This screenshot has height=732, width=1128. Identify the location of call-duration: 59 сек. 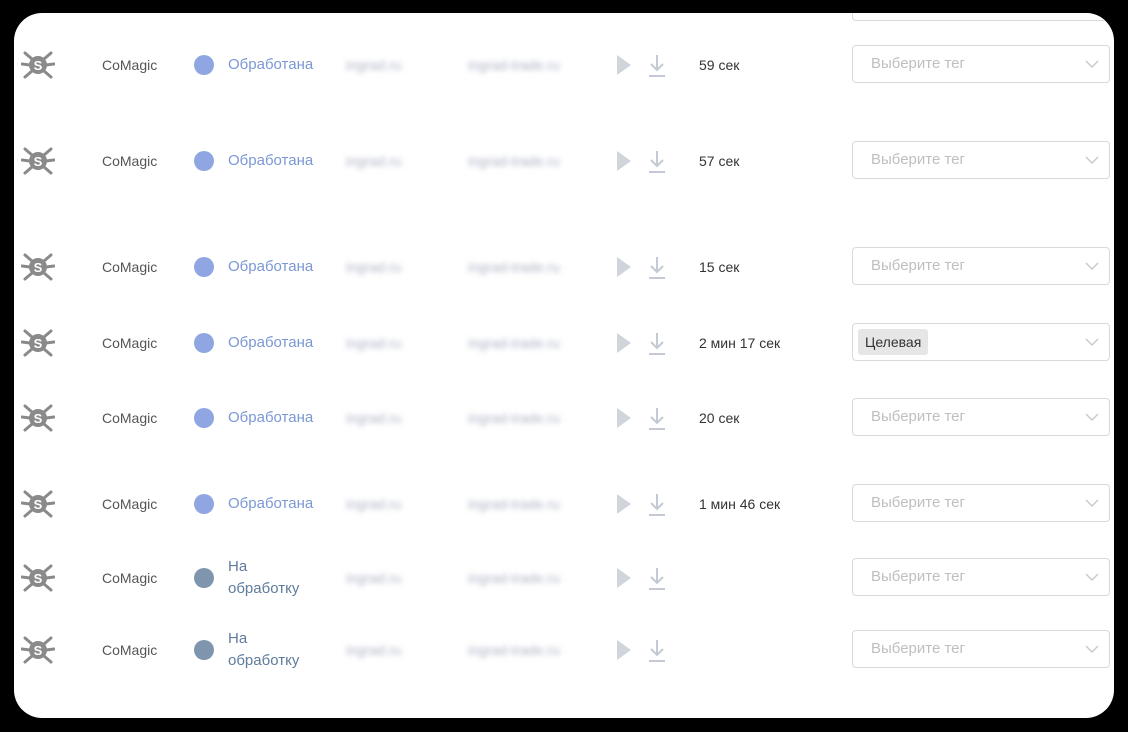
(719, 65).